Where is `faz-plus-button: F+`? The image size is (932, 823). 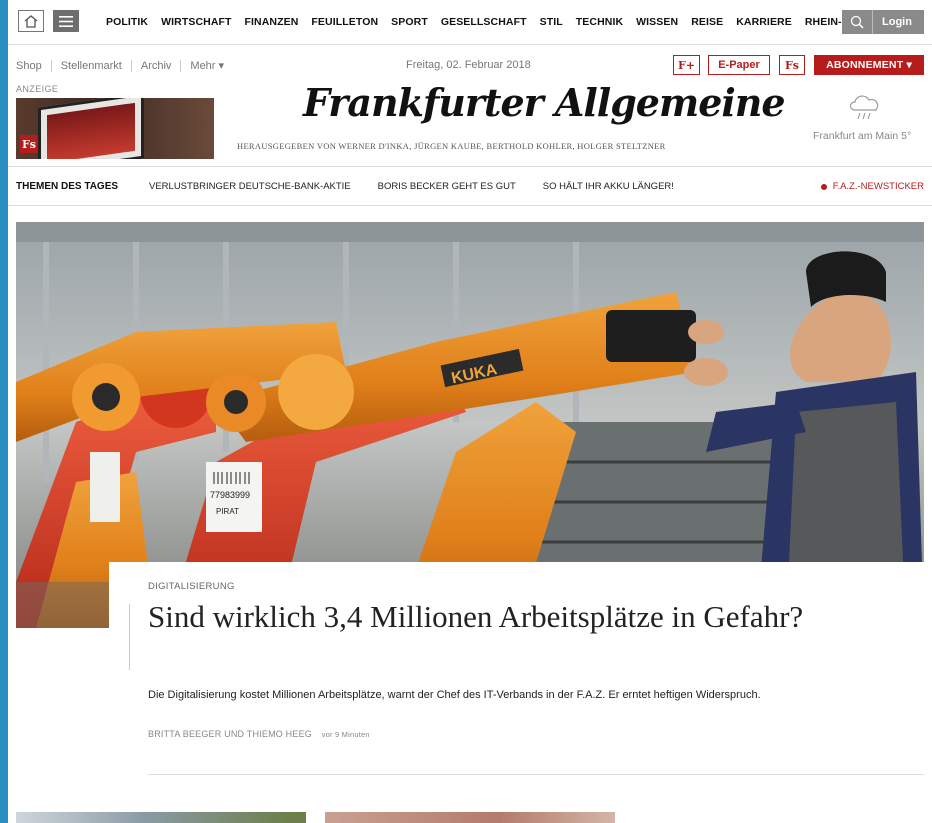 faz-plus-button: F+ is located at coordinates (686, 65).